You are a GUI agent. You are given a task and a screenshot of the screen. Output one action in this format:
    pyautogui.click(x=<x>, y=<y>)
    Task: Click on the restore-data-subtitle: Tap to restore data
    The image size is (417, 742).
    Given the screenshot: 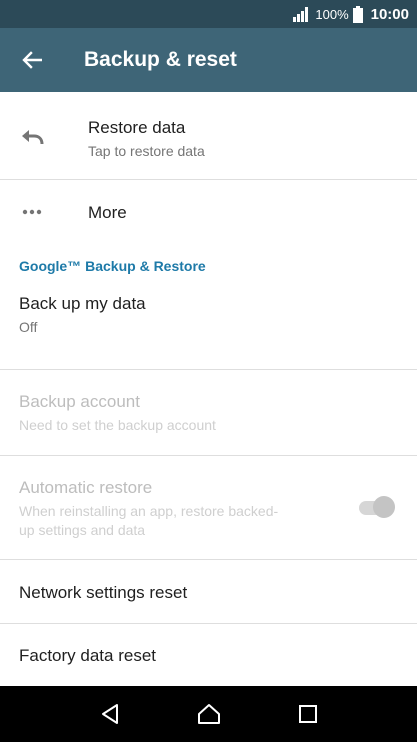 What is the action you would take?
    pyautogui.click(x=146, y=151)
    